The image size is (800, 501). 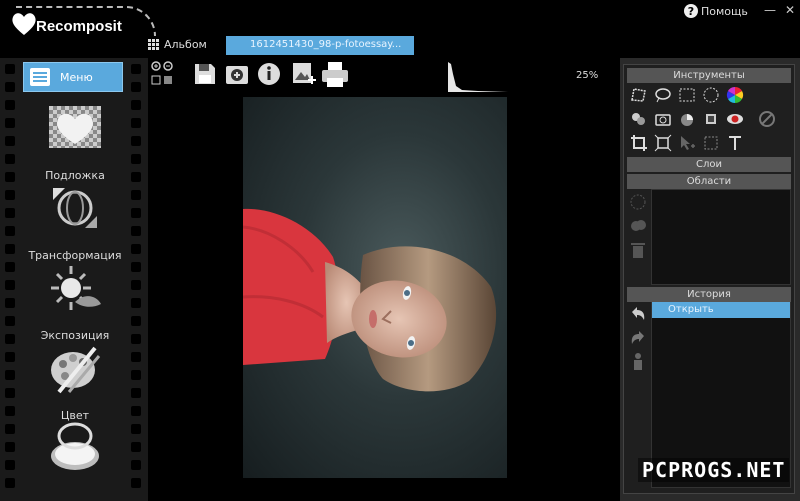 I want to click on clone-icon, so click(x=639, y=119).